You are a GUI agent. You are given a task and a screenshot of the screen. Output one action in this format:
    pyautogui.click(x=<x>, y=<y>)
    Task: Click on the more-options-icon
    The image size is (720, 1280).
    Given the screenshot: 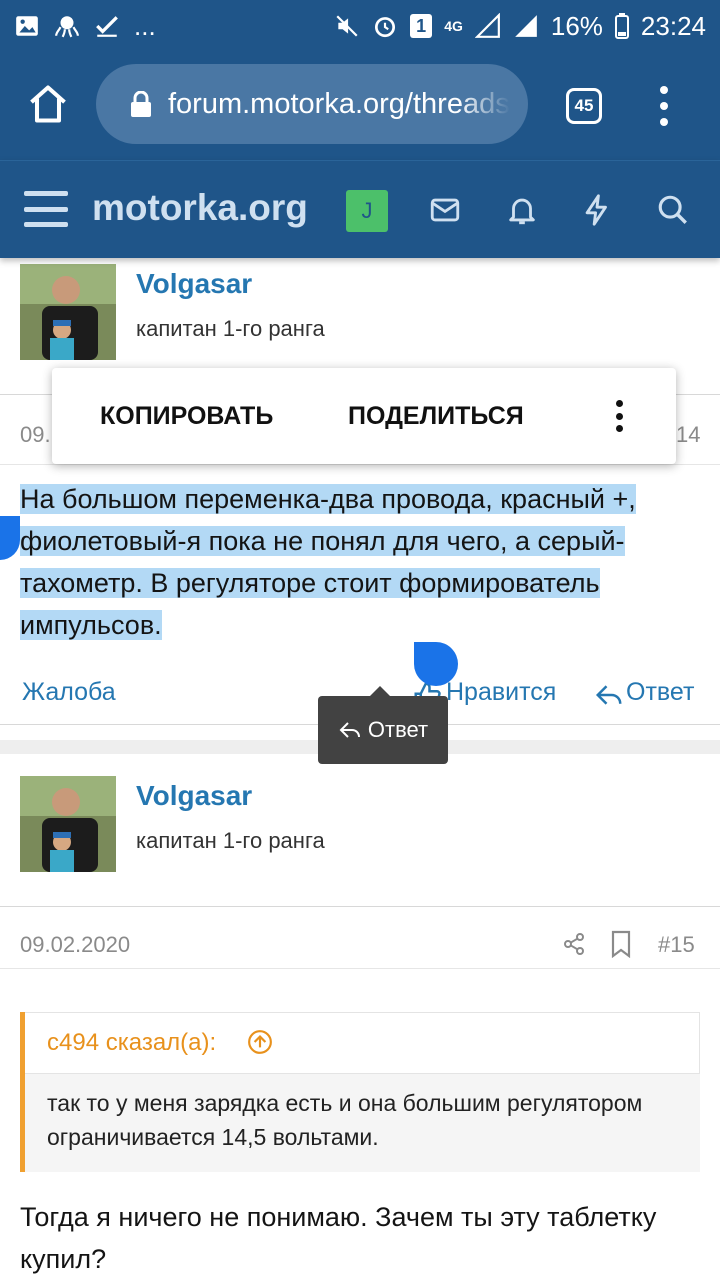 What is the action you would take?
    pyautogui.click(x=620, y=416)
    